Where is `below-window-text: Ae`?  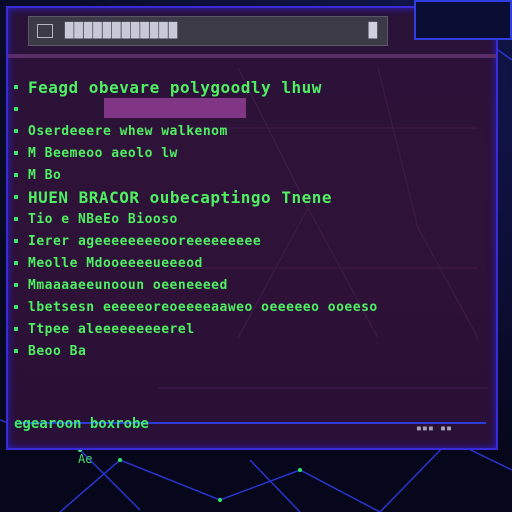
below-window-text: Ae is located at coordinates (85, 459).